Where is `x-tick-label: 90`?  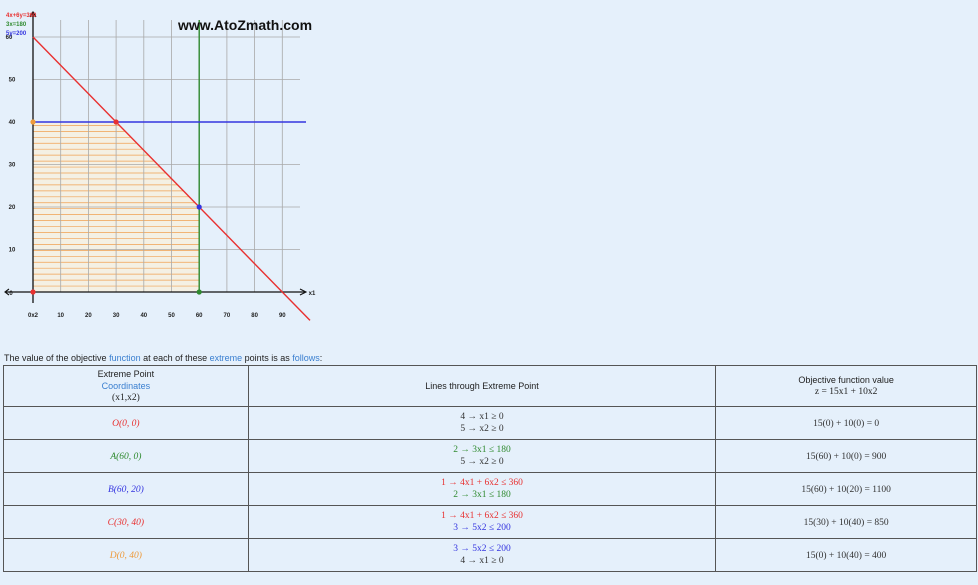
x-tick-label: 90 is located at coordinates (282, 316).